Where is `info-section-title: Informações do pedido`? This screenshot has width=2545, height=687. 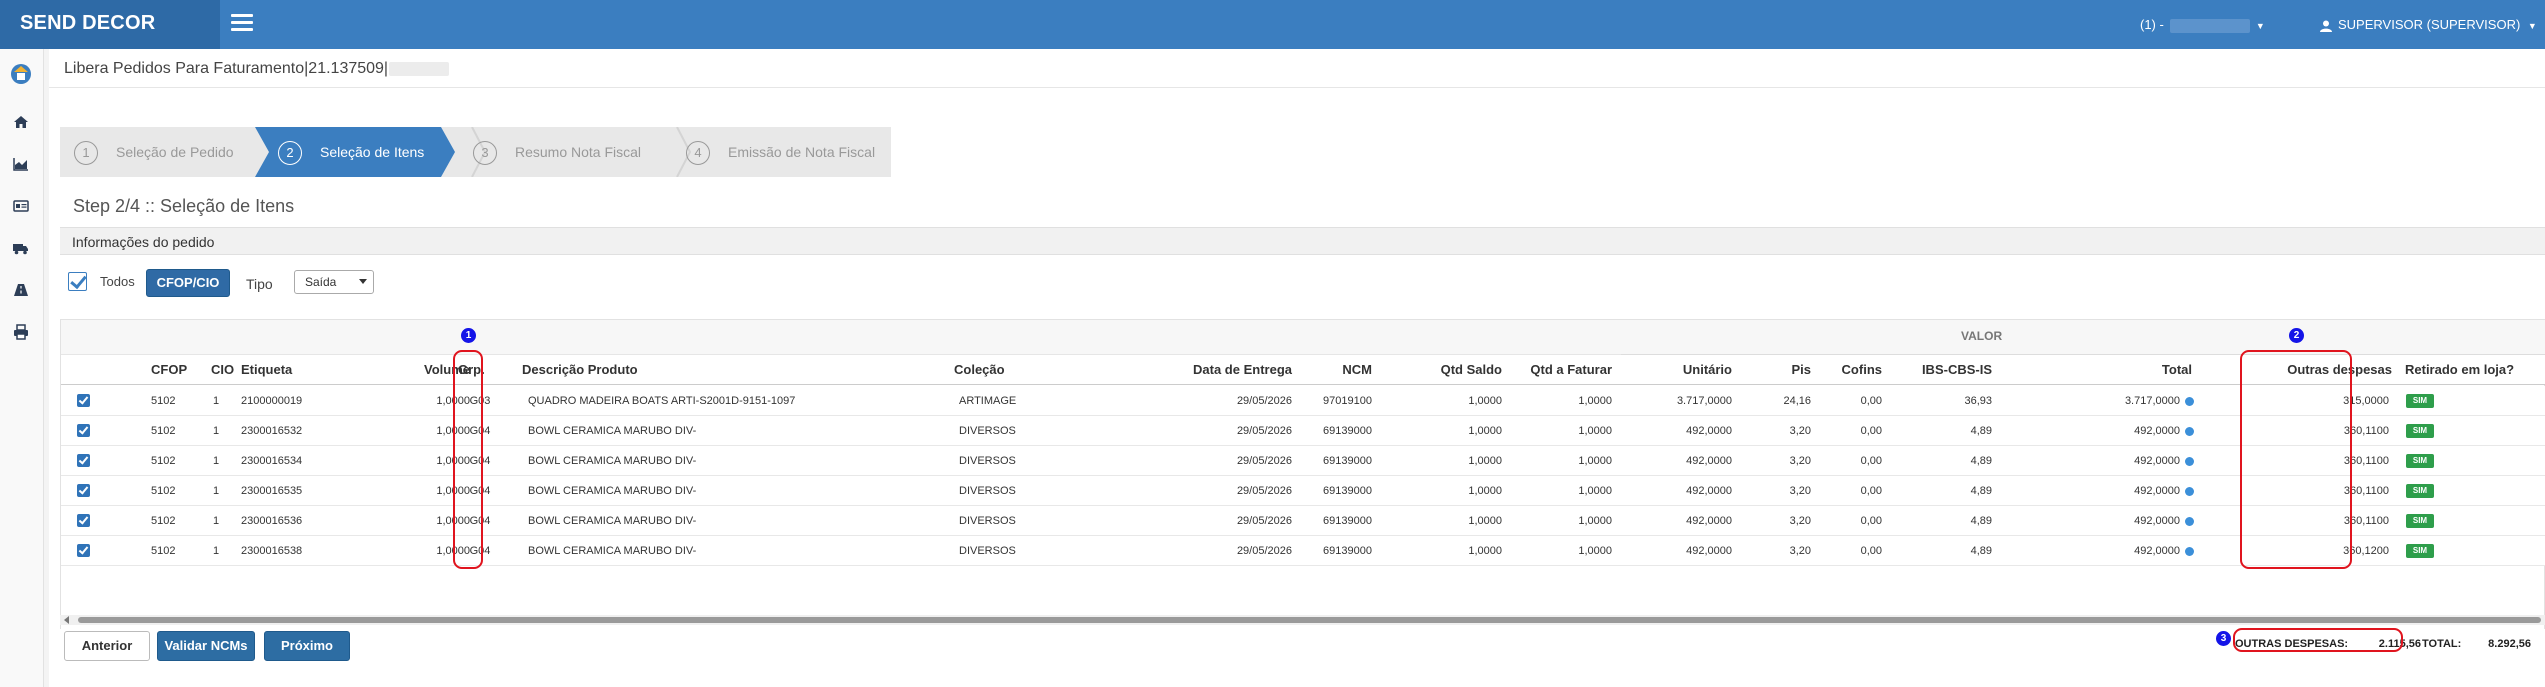
info-section-title: Informações do pedido is located at coordinates (143, 242).